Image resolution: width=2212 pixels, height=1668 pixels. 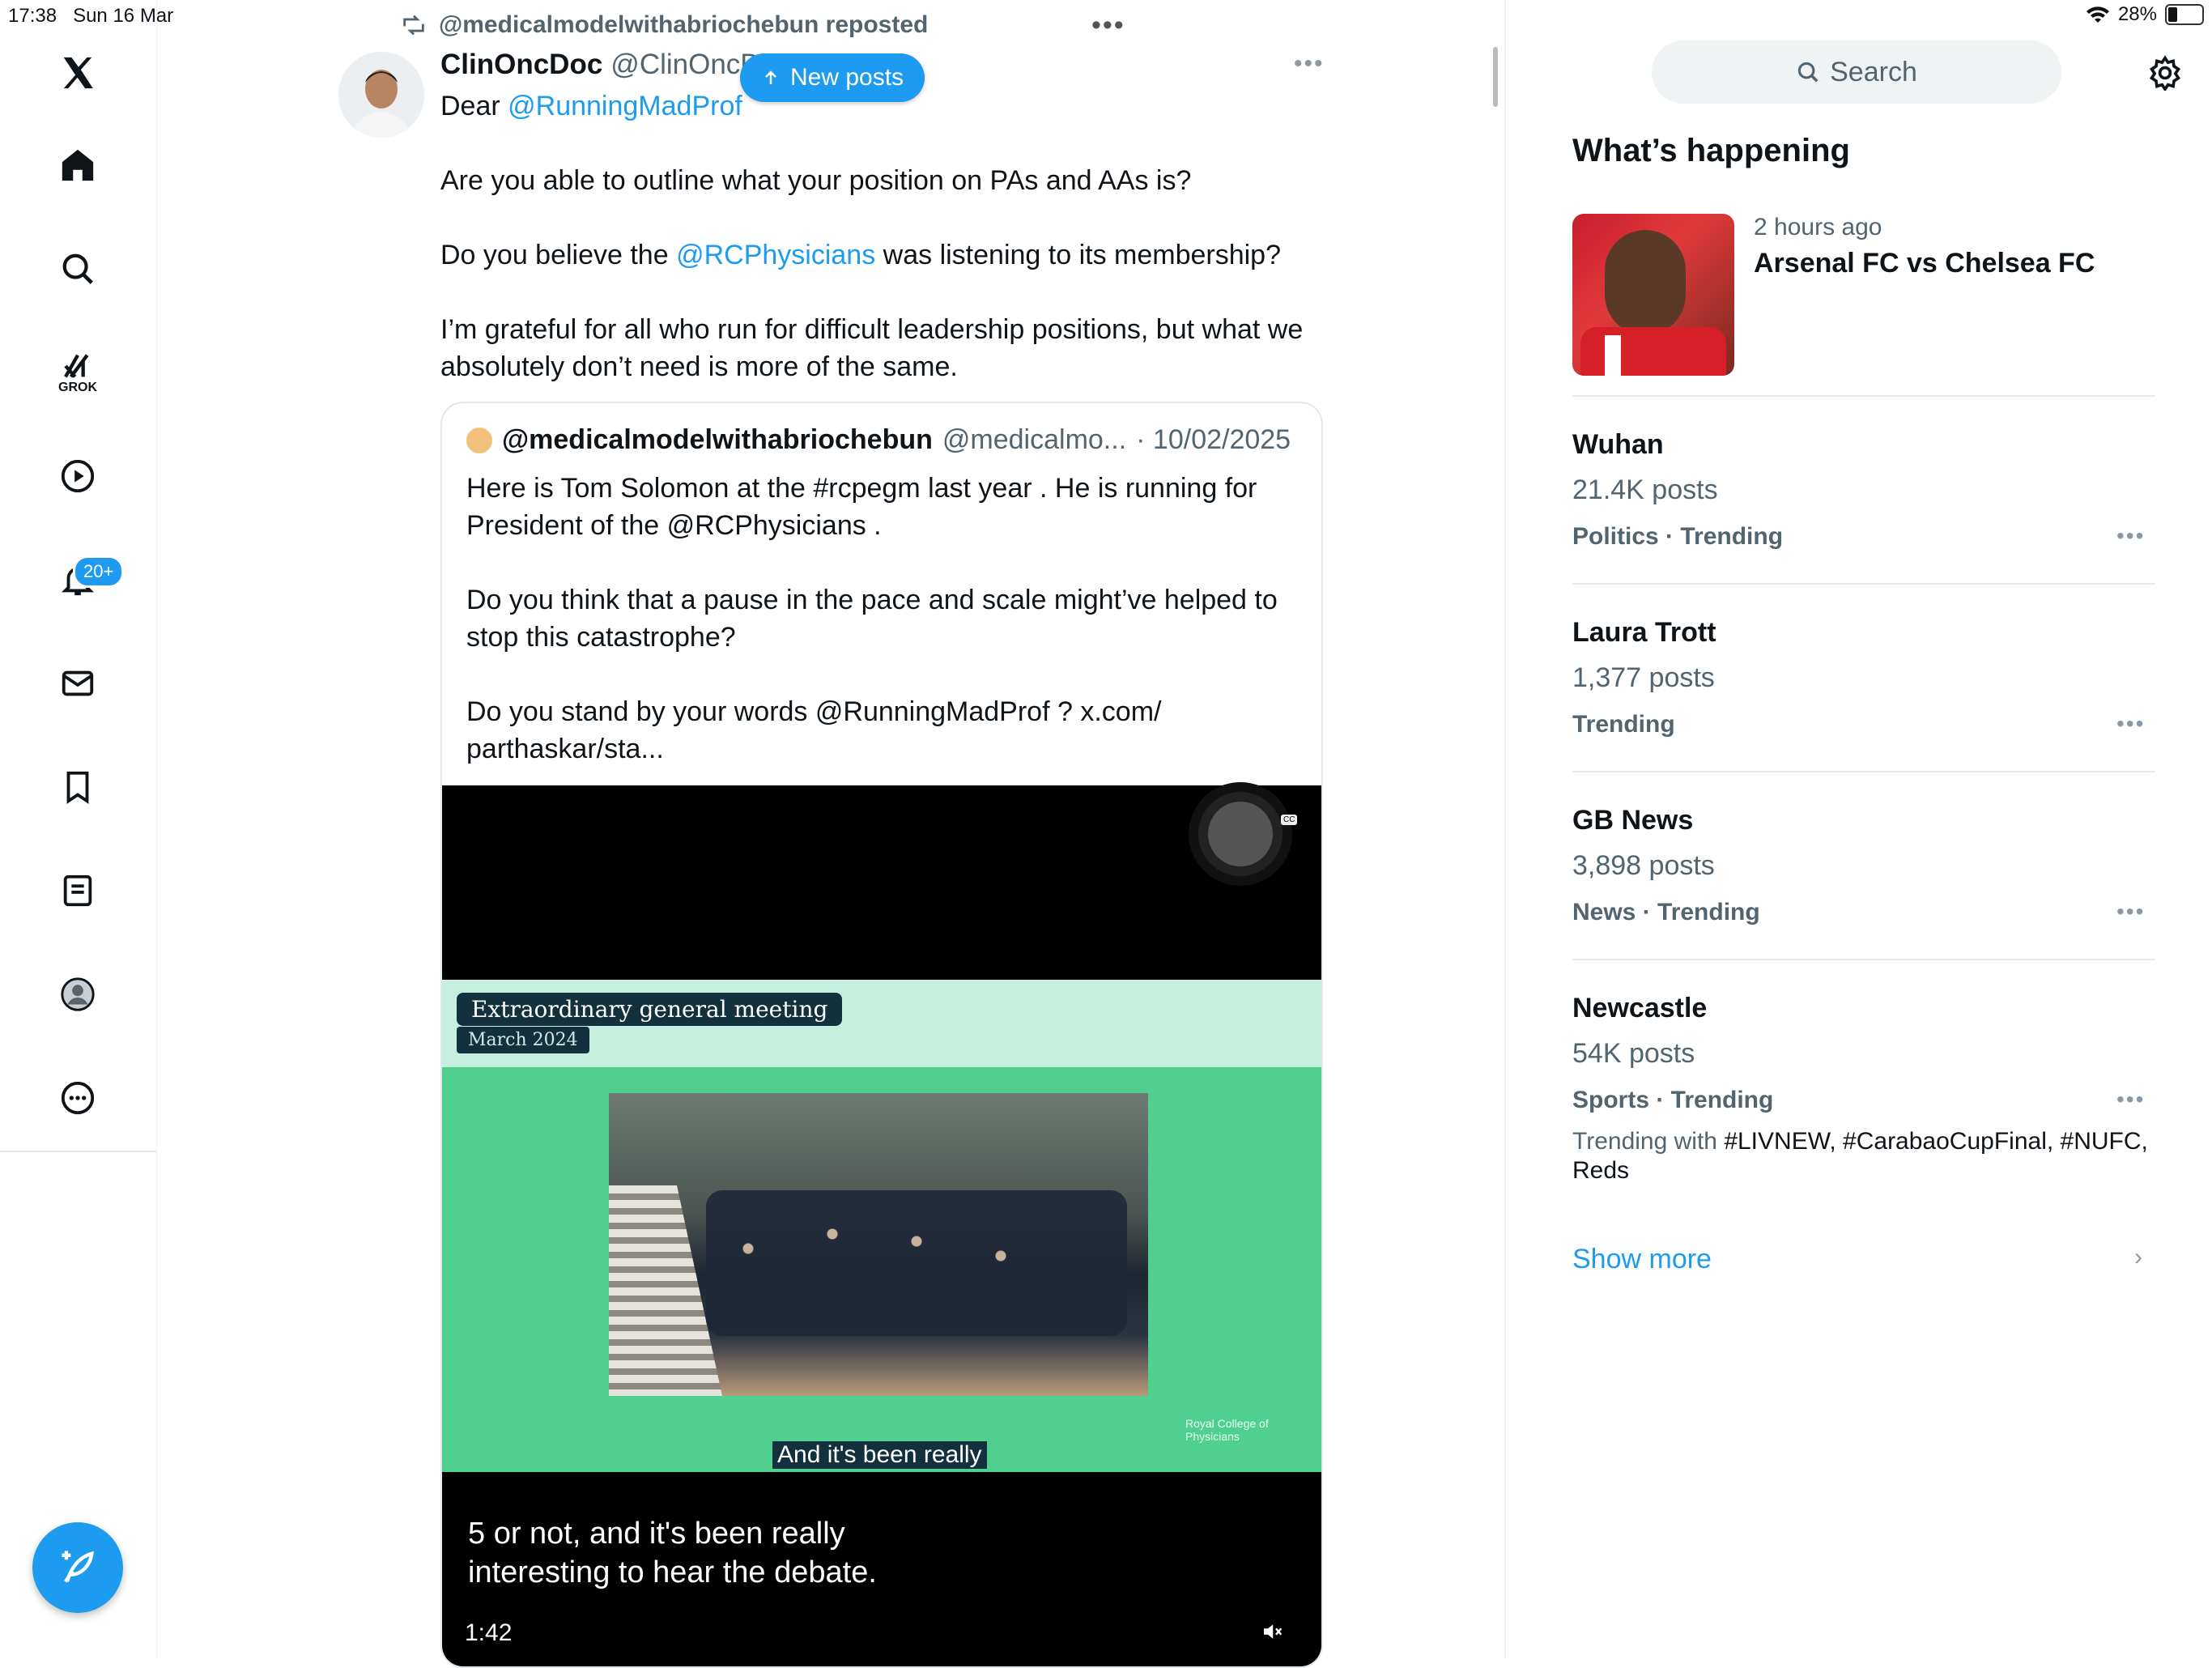 What do you see at coordinates (77, 166) in the screenshot?
I see `home-icon` at bounding box center [77, 166].